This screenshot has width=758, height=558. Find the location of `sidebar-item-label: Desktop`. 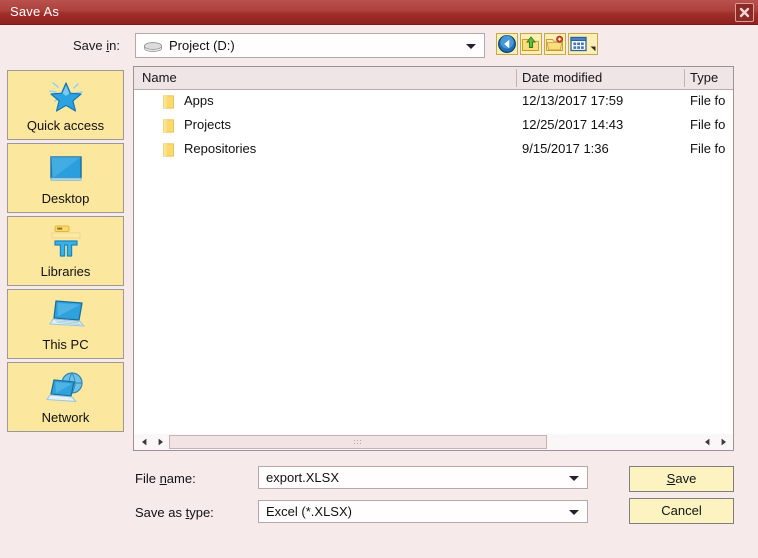

sidebar-item-label: Desktop is located at coordinates (65, 198).